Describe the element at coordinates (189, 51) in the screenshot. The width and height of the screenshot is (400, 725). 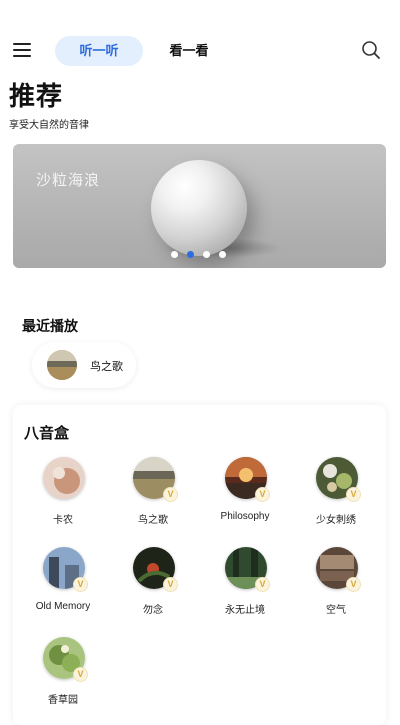
I see `tab-watch: 看一看` at that location.